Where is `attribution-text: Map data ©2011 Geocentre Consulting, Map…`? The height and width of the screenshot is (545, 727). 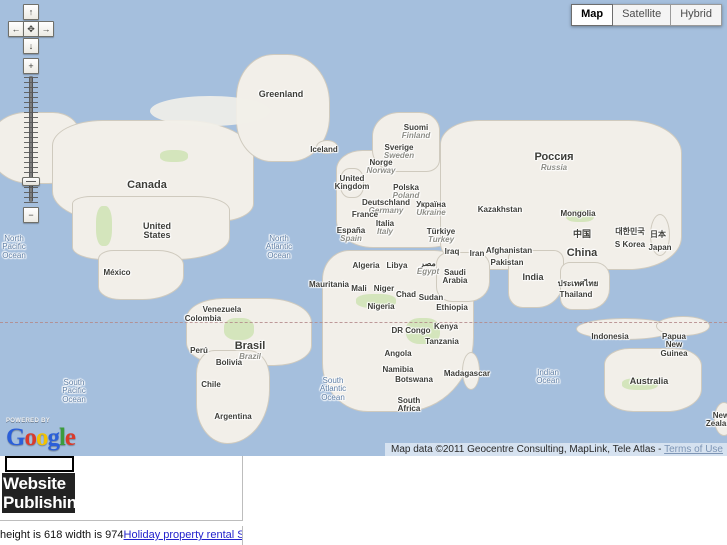 attribution-text: Map data ©2011 Geocentre Consulting, Map… is located at coordinates (528, 449).